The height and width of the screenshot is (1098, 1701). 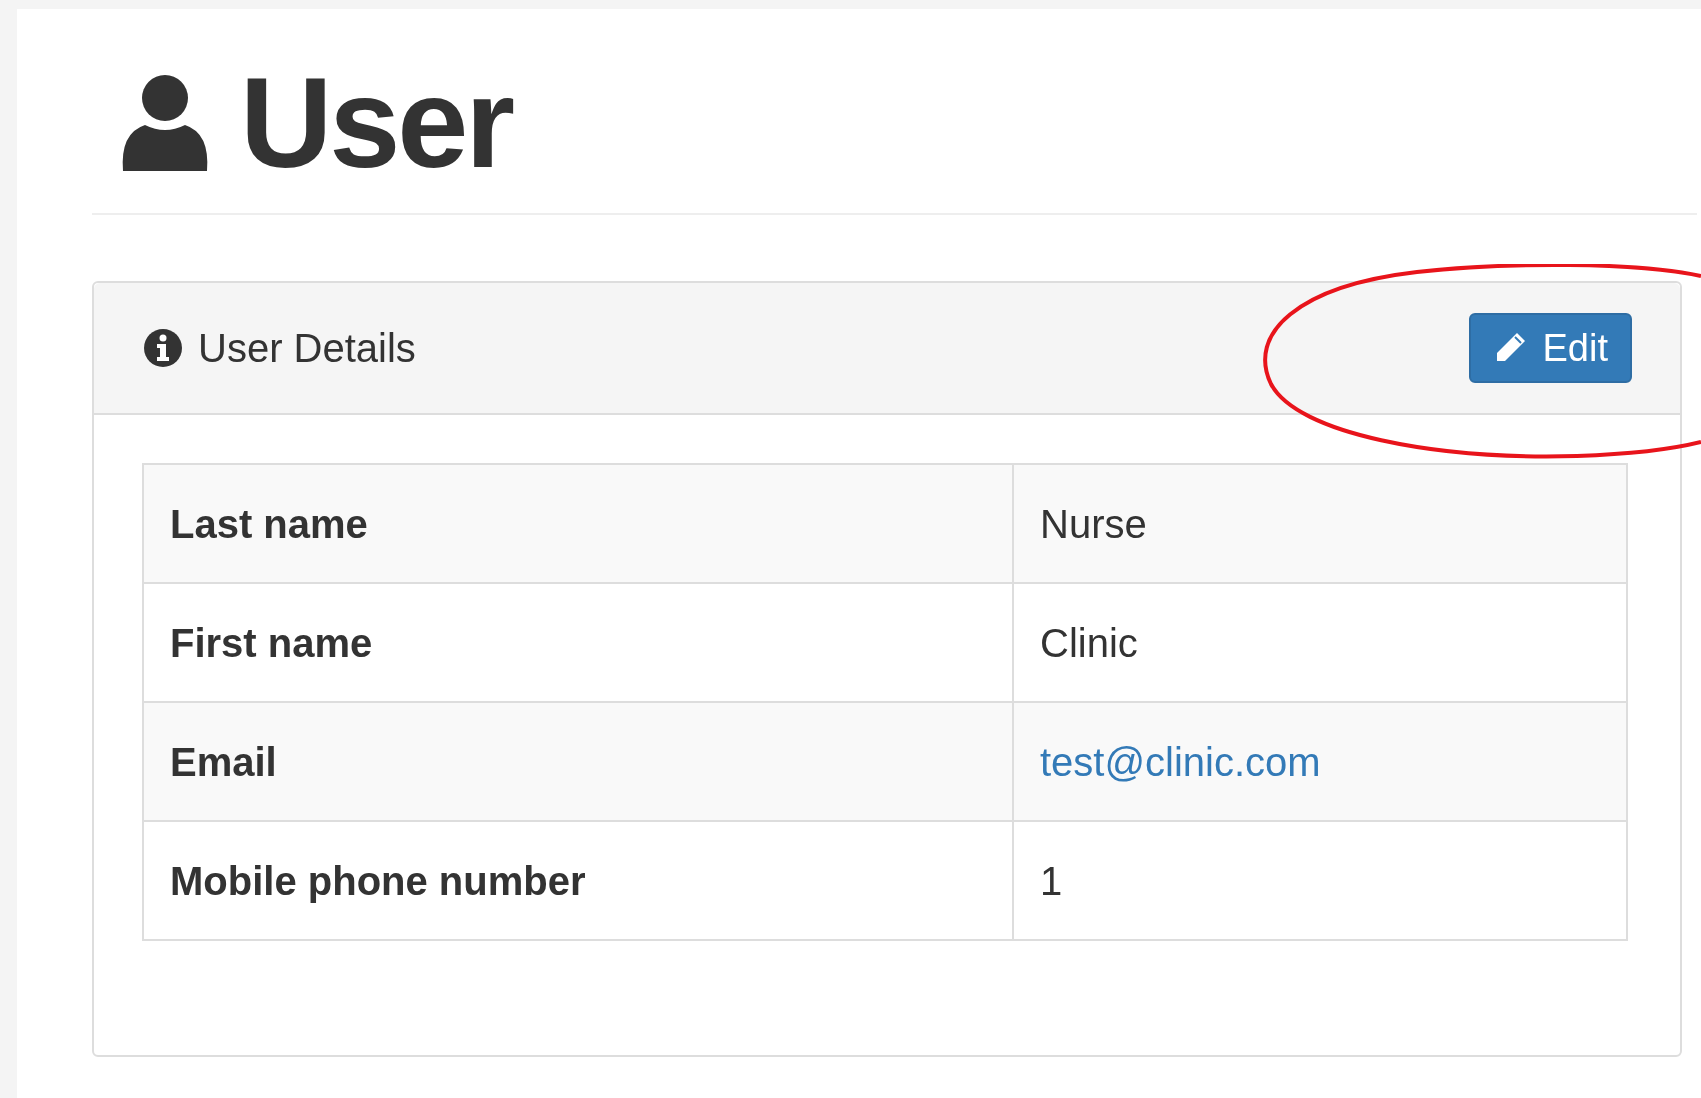 I want to click on field-value: Clinic, so click(x=1320, y=642).